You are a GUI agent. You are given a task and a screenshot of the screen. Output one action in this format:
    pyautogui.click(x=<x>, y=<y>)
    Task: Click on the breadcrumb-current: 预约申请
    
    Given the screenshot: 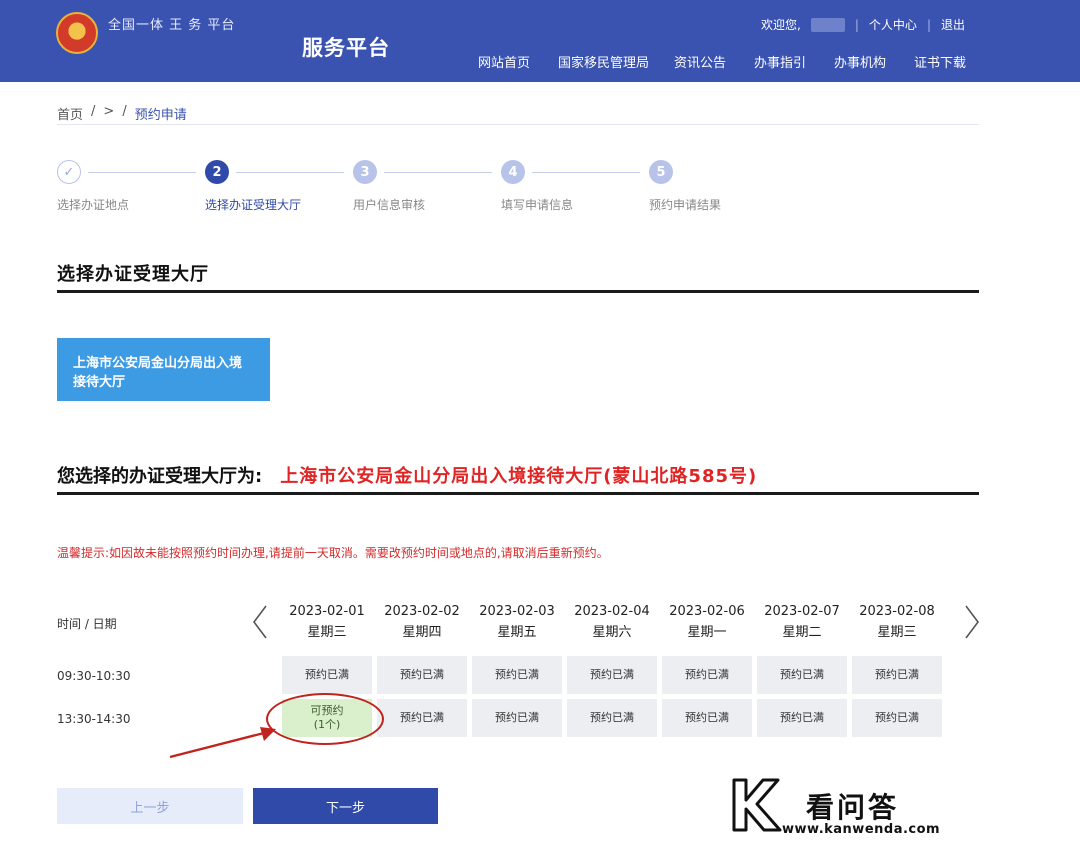 What is the action you would take?
    pyautogui.click(x=160, y=115)
    